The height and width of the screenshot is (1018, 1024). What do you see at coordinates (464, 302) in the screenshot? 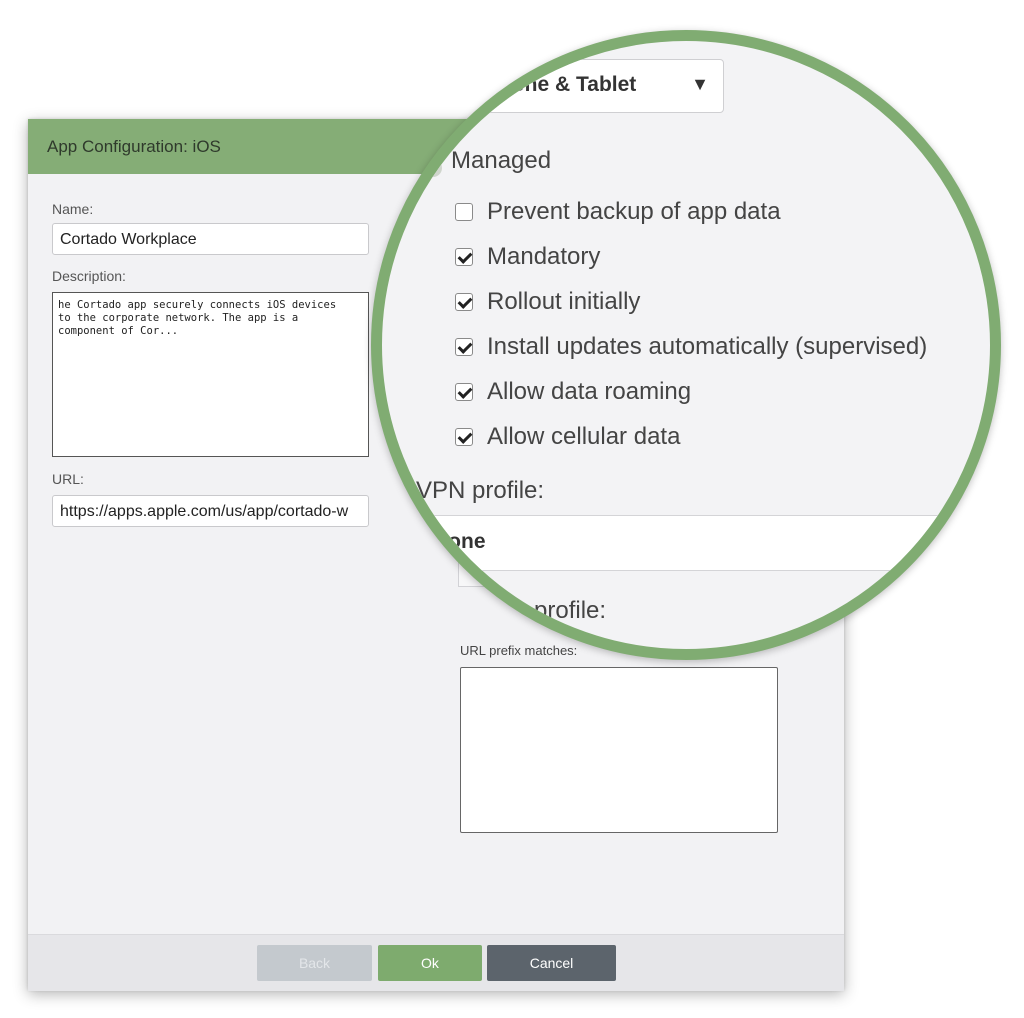
I see `rollout-initially-checkbox` at bounding box center [464, 302].